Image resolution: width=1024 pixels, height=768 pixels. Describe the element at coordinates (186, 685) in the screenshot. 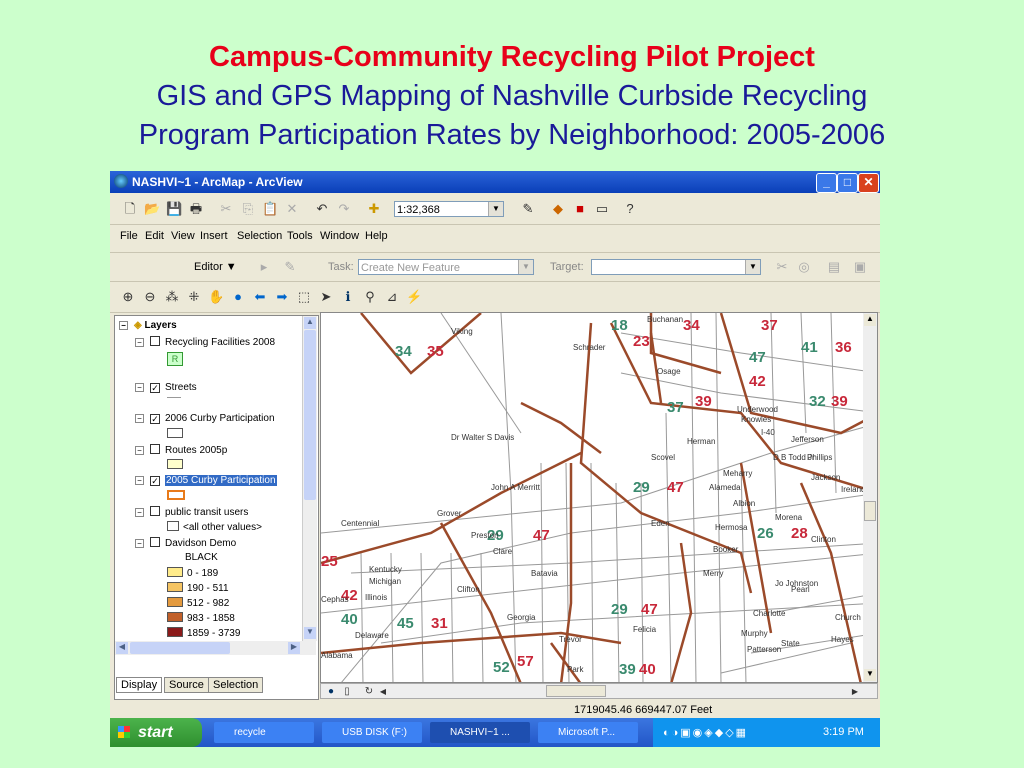

I see `tab-source: Source` at that location.